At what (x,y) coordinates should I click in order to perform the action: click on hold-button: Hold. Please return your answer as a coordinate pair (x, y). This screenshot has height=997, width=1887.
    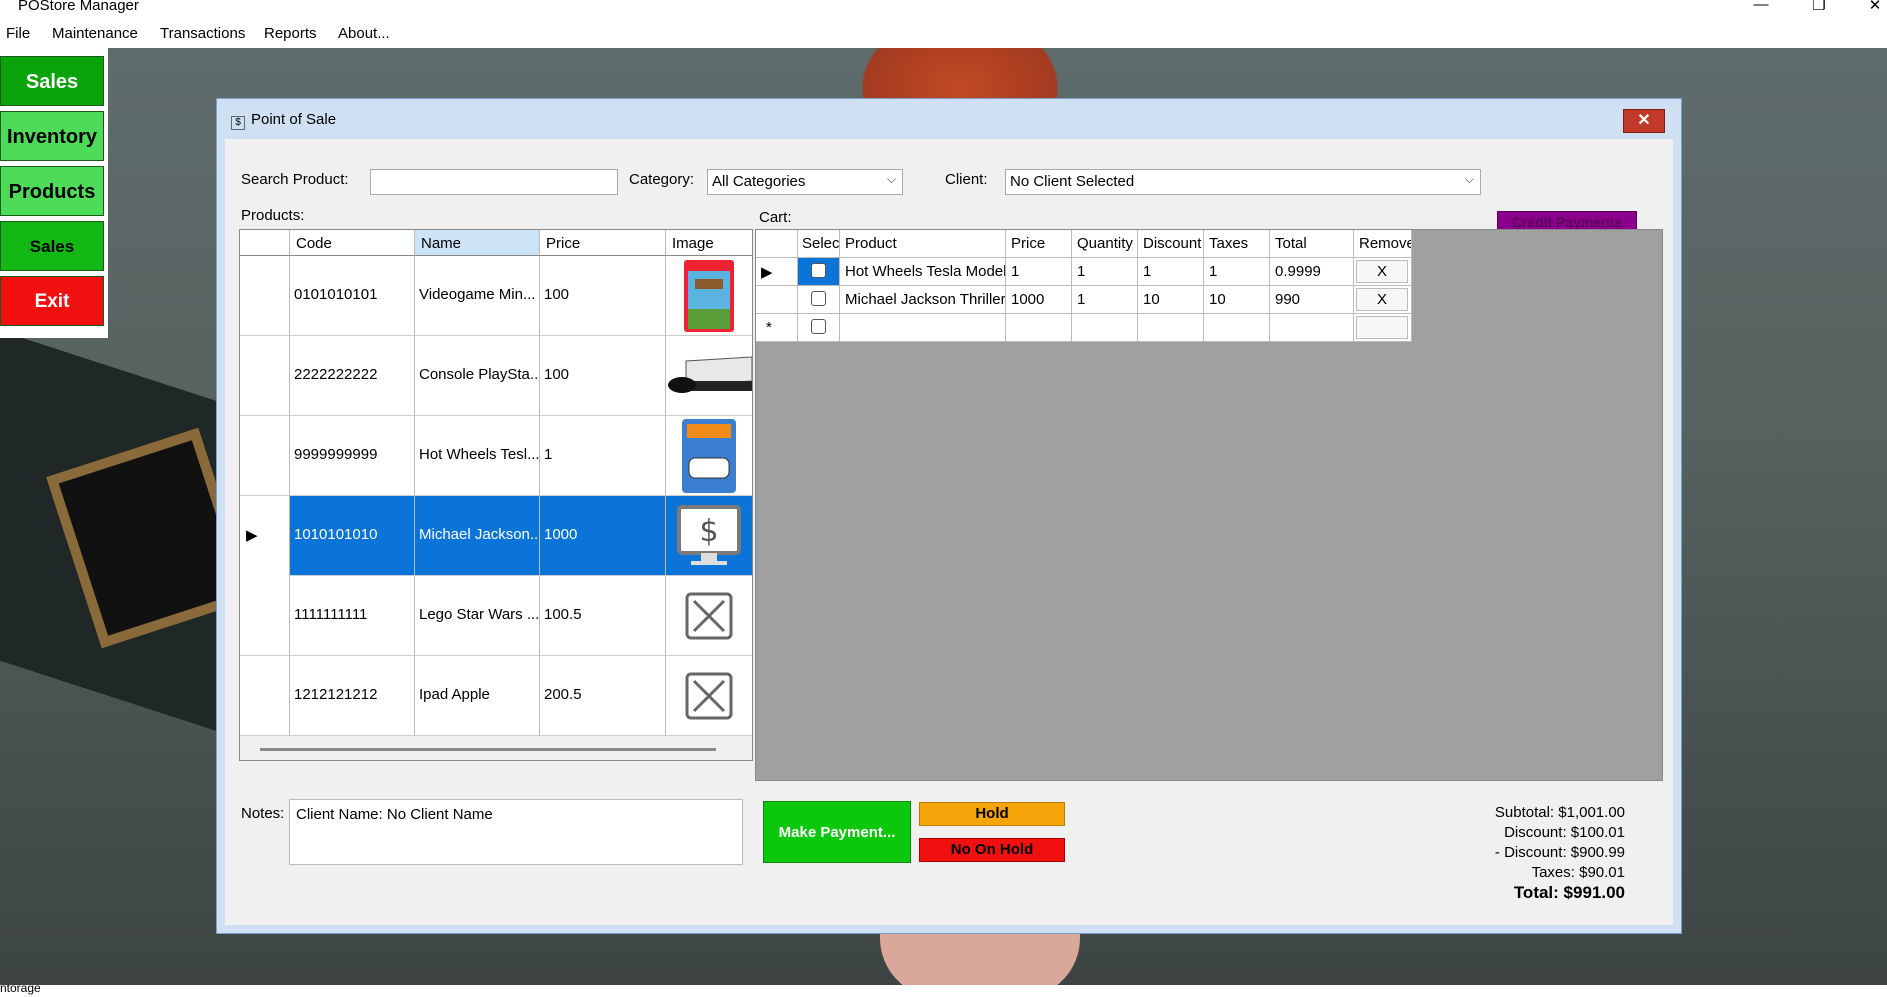
    Looking at the image, I should click on (992, 814).